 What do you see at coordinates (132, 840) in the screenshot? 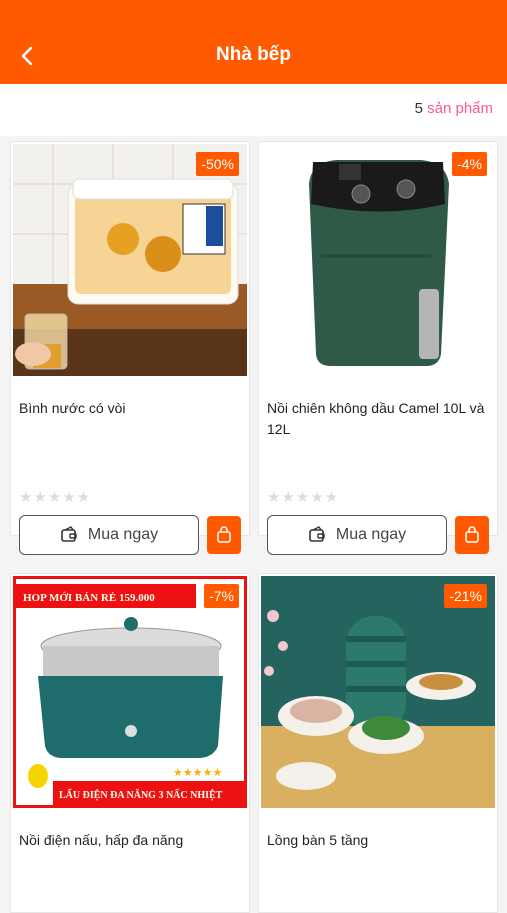
I see `product-name: Nồi điện nấu, hấp đa năng` at bounding box center [132, 840].